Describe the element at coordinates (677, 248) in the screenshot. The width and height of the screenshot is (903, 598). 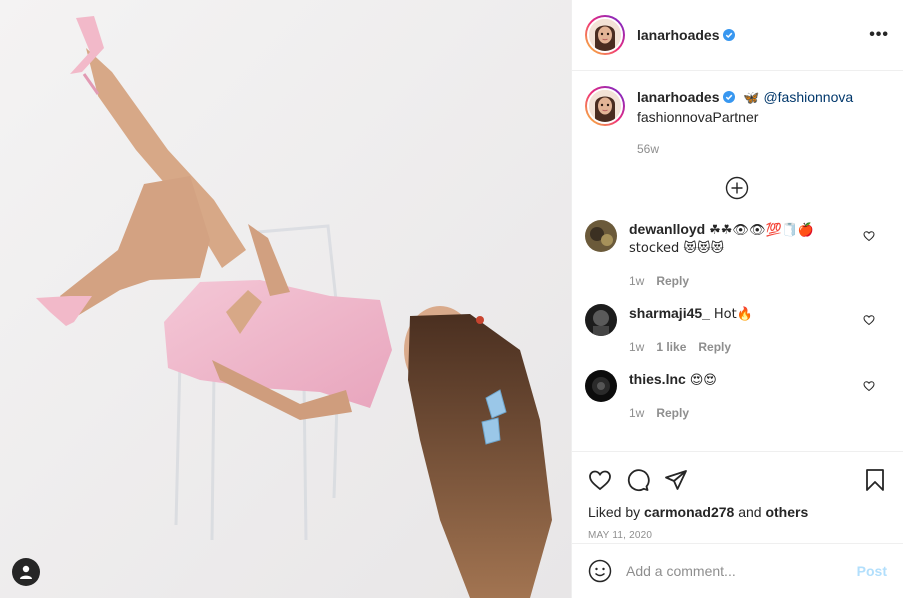
I see `comment-text-line2: stocked 😻😻😻` at that location.